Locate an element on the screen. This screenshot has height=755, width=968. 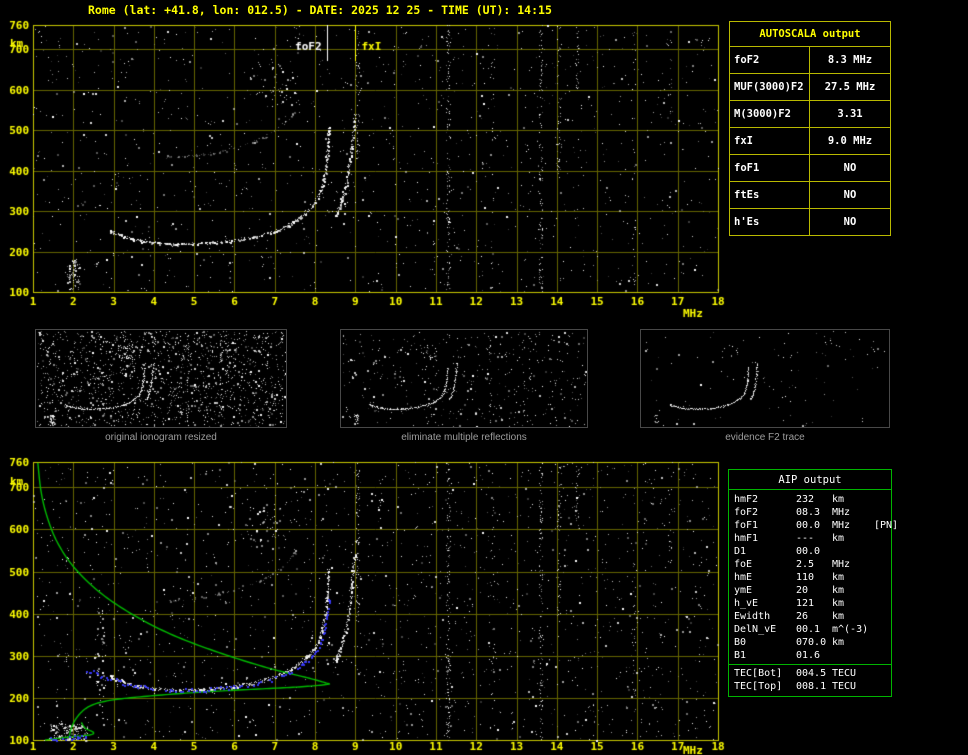
list-item: DelN_vE 00.1 m^(-3) is located at coordinates (812, 629).